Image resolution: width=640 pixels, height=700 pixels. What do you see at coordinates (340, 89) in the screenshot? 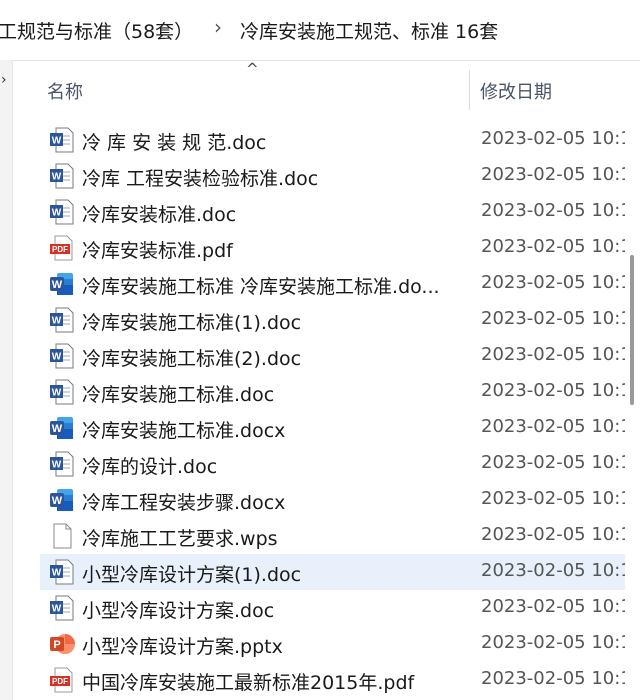
I see `column-header-row: ^ 名称 修改日期` at bounding box center [340, 89].